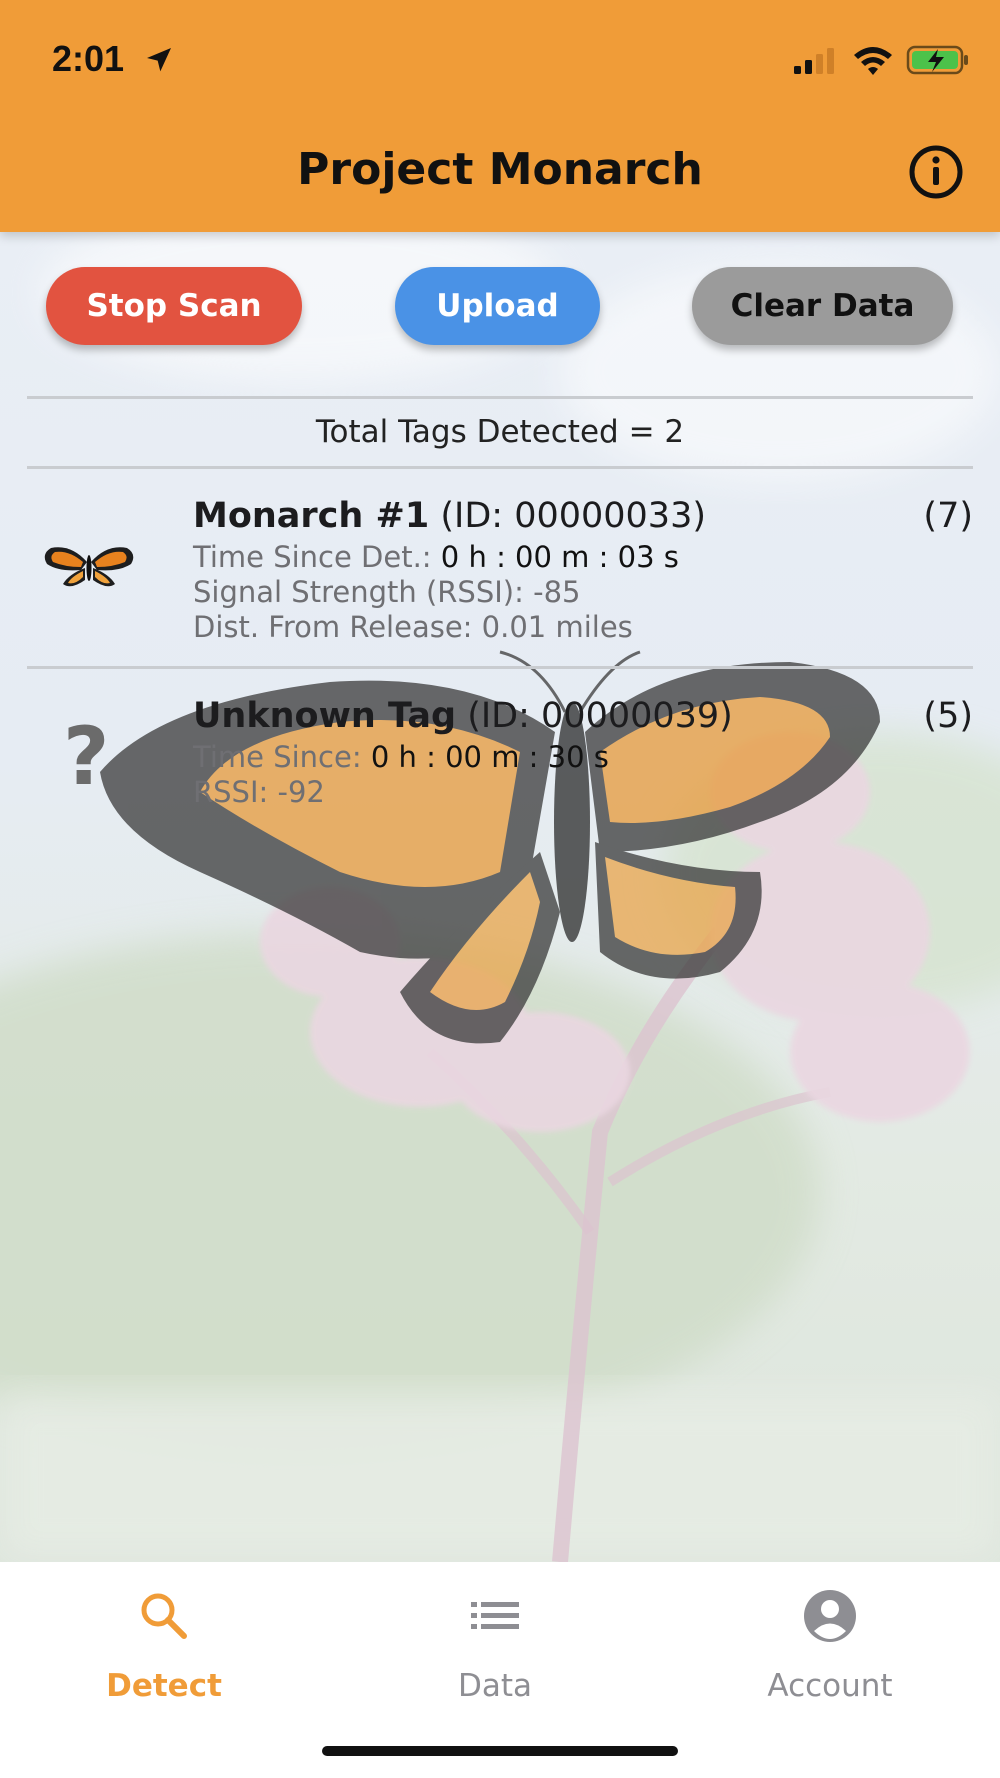 The width and height of the screenshot is (1000, 1778). What do you see at coordinates (500, 432) in the screenshot?
I see `total-tags-label: Total Tags Detected = 2` at bounding box center [500, 432].